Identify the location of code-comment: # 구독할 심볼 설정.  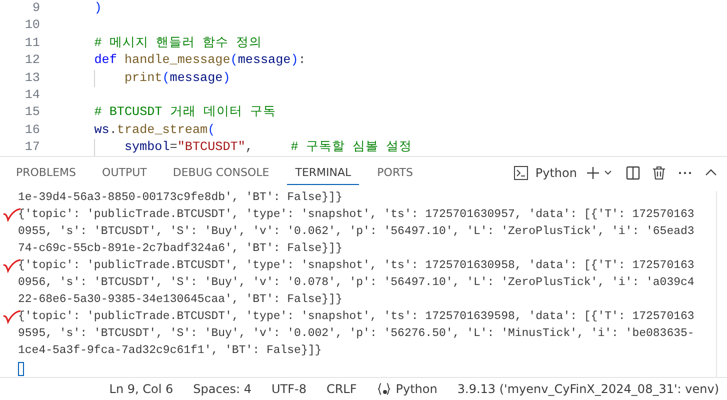
(351, 147).